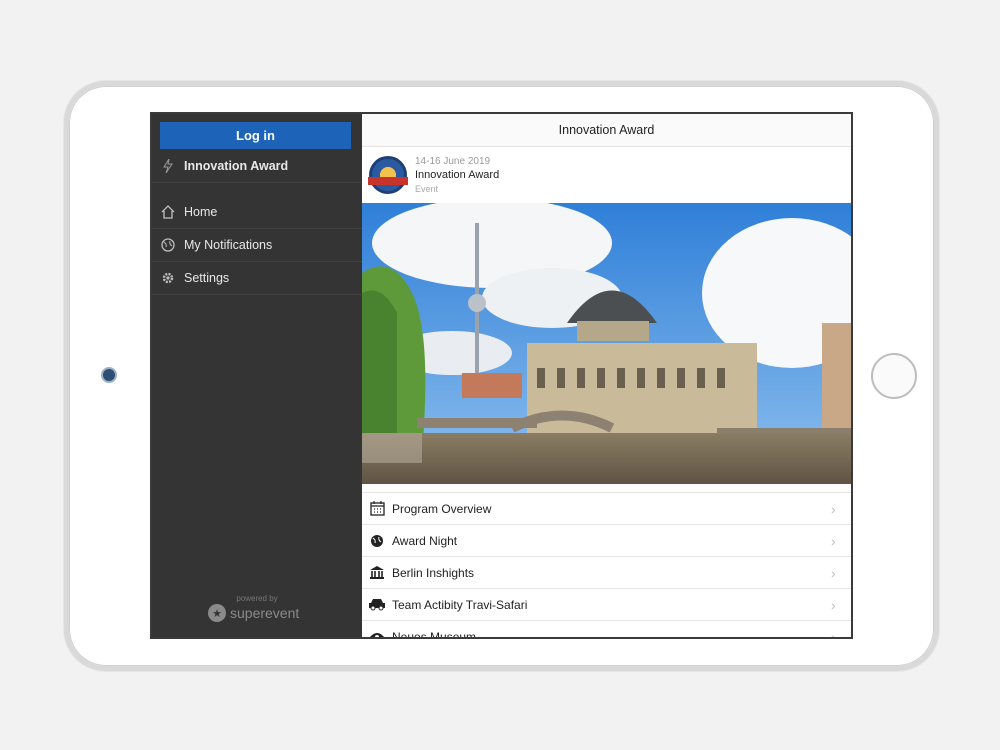  I want to click on list-item-team-activity: Team Actibity Travi-Safari ›, so click(606, 604).